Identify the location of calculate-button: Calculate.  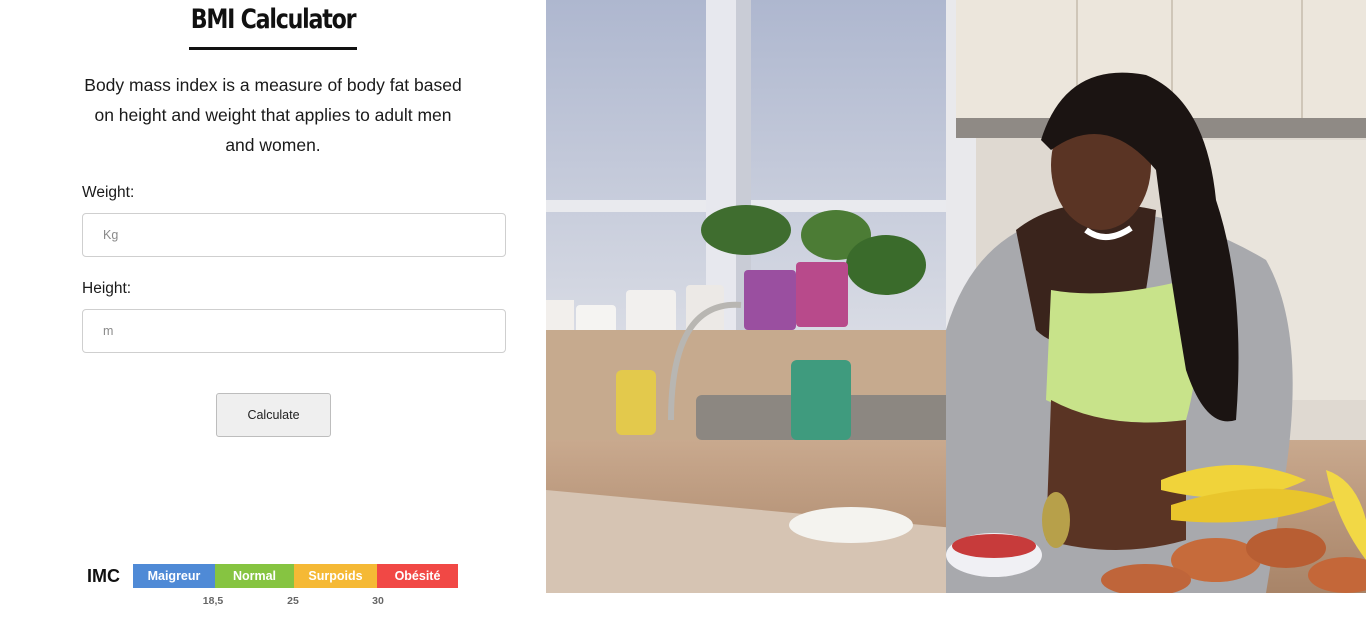
(273, 415).